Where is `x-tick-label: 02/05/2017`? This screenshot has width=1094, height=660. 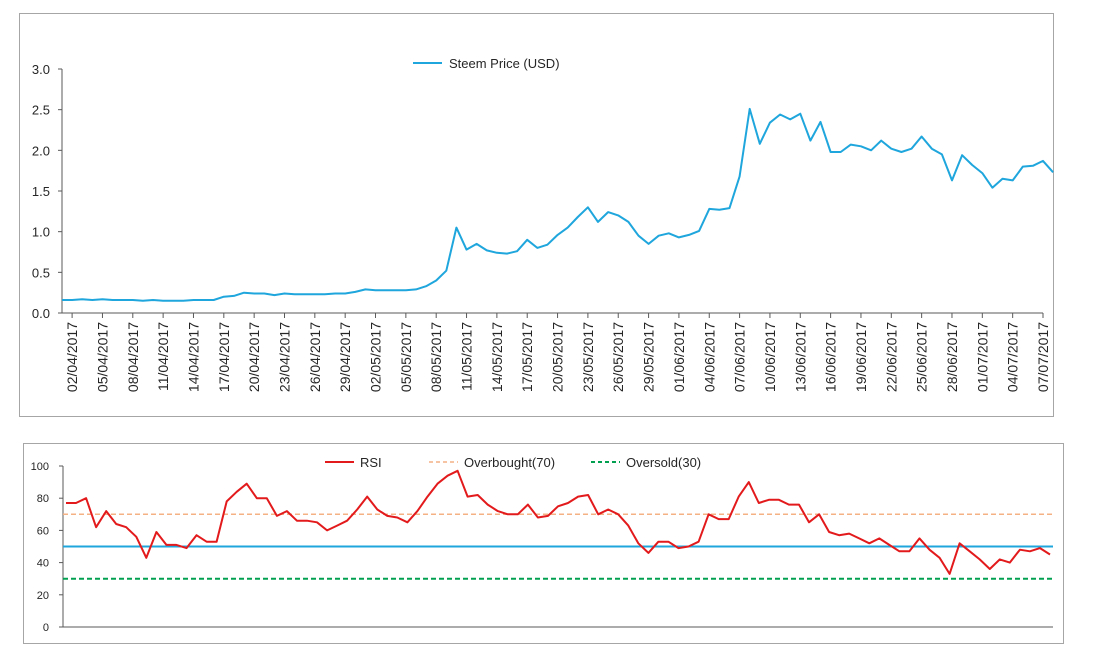 x-tick-label: 02/05/2017 is located at coordinates (376, 357).